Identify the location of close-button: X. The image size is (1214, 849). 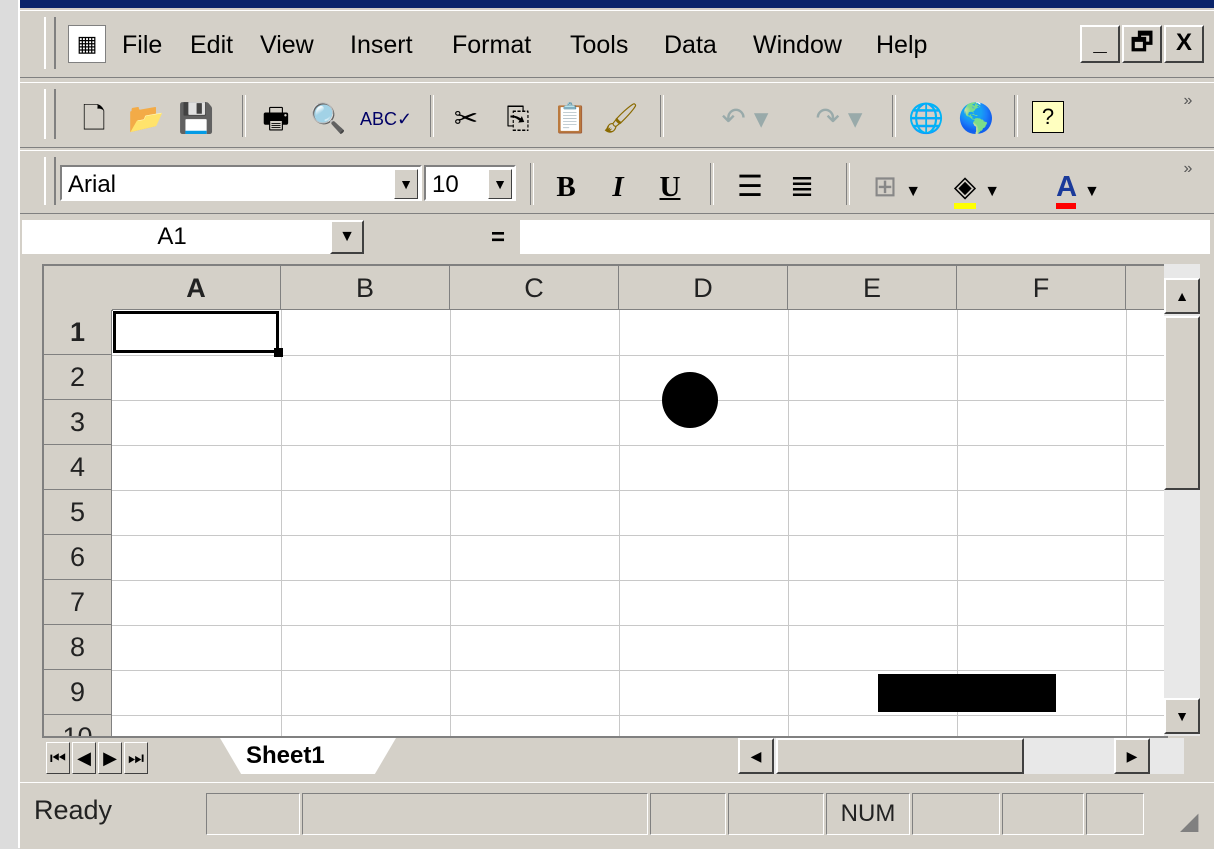
(1184, 44).